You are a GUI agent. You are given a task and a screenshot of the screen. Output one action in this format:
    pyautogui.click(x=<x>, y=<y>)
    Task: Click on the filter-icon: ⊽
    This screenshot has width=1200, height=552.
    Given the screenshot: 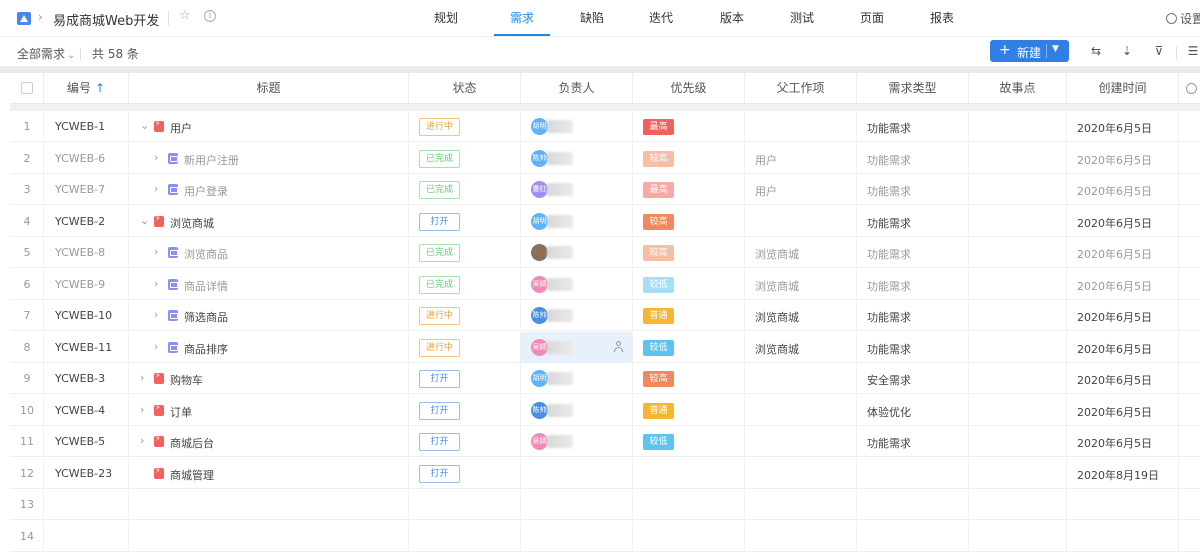 What is the action you would take?
    pyautogui.click(x=1159, y=51)
    